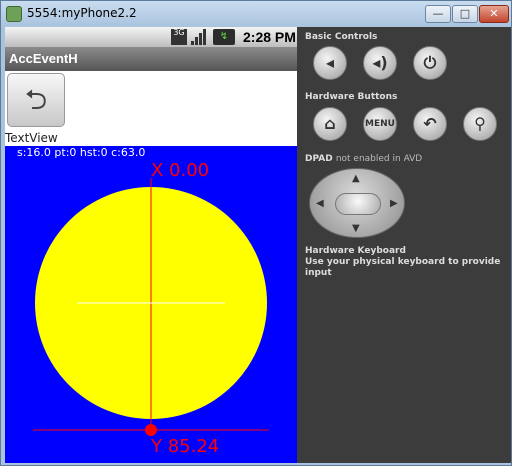 This screenshot has width=512, height=466. I want to click on power-icon: ⏻, so click(430, 63).